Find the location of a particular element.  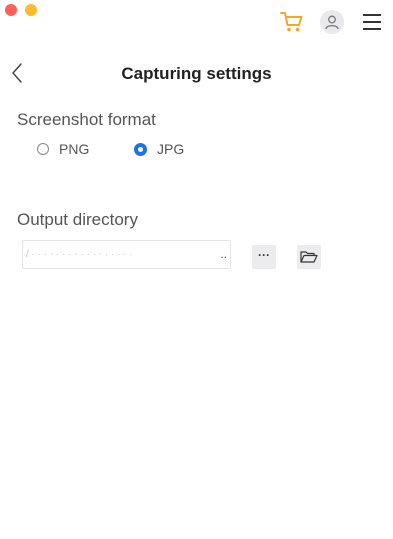

path-truncation-ellipsis: .. is located at coordinates (223, 254).